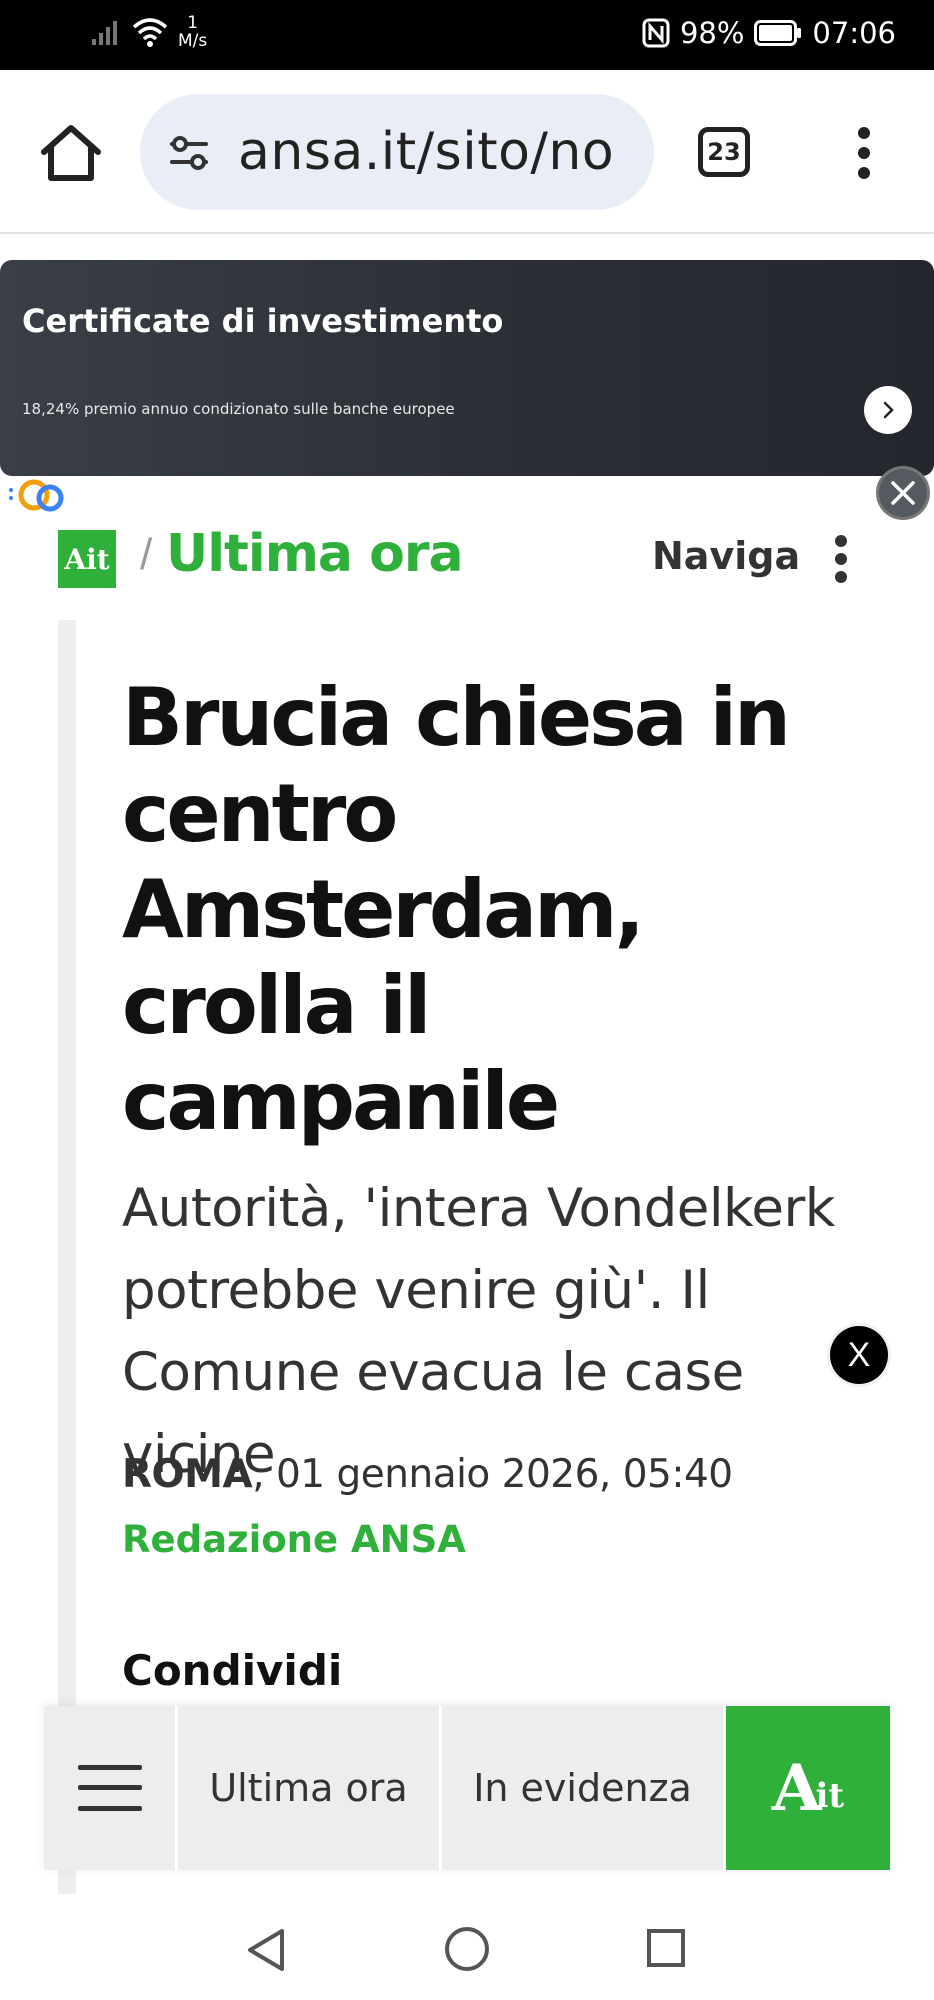 Image resolution: width=934 pixels, height=2000 pixels. What do you see at coordinates (315, 554) in the screenshot?
I see `section-title: Ultima ora` at bounding box center [315, 554].